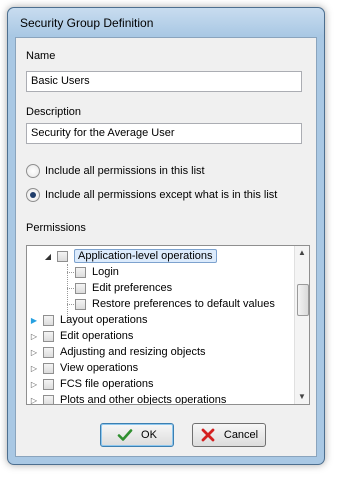 The height and width of the screenshot is (481, 340). I want to click on tree-item-plots: ▷ Plots and other objects operations, so click(128, 398).